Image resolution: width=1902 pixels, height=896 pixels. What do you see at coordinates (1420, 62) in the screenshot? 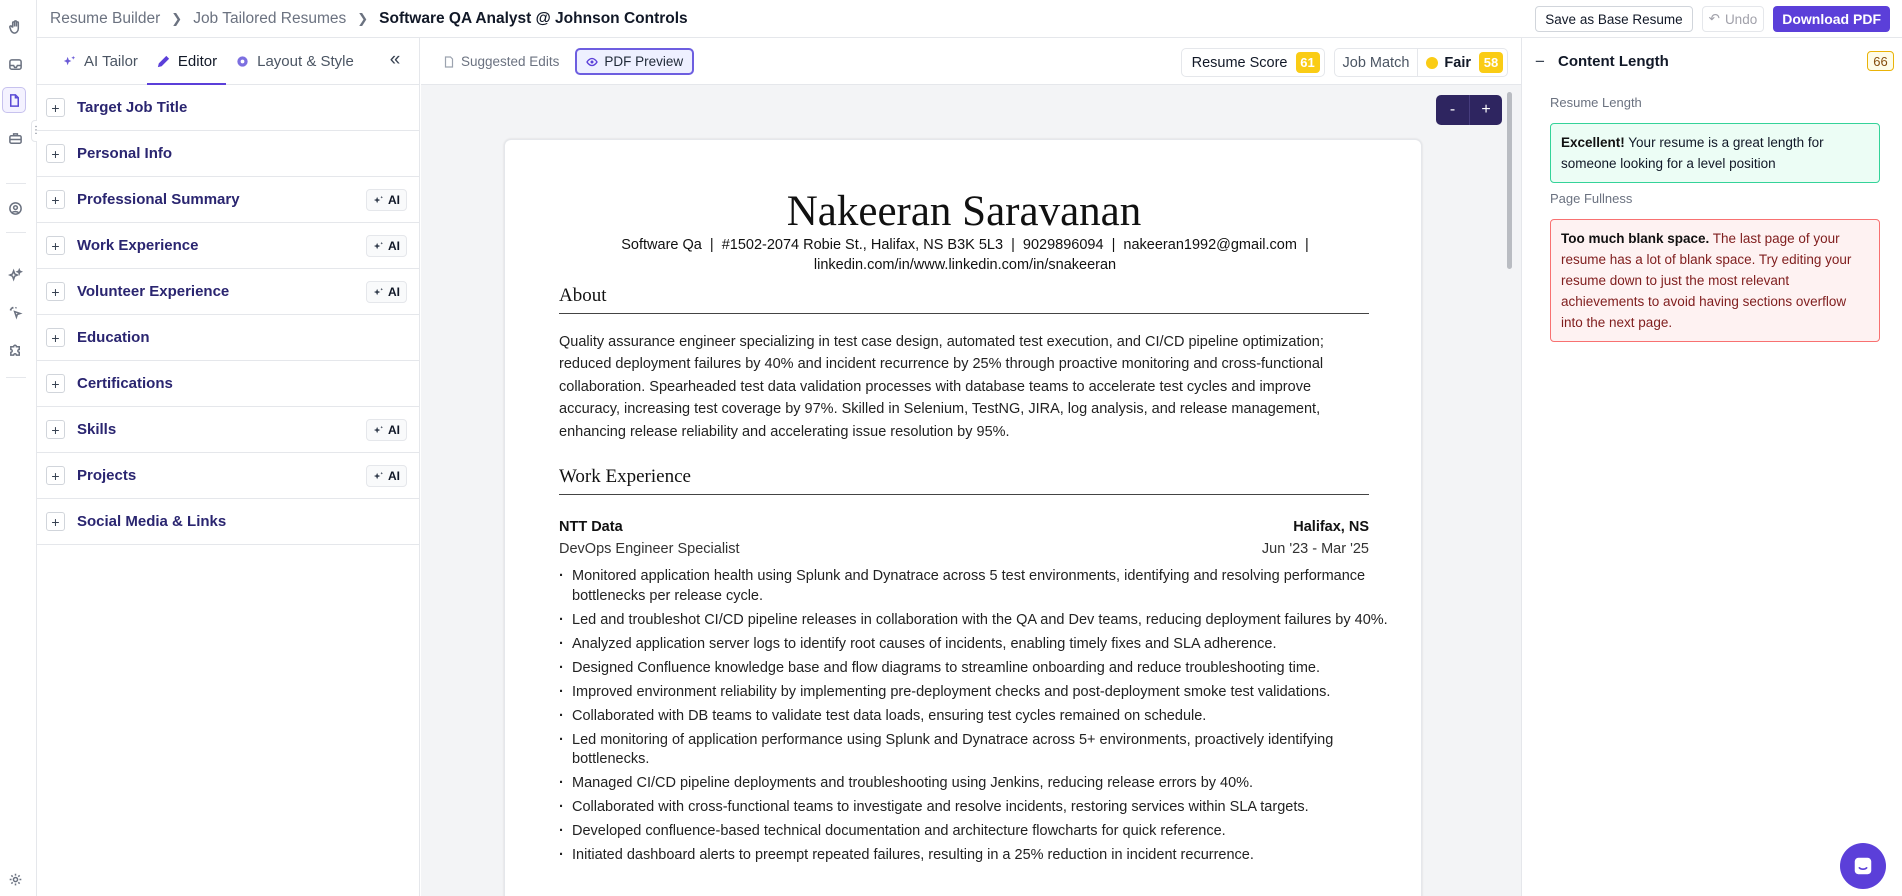
I see `job-match-score: Job Match Fair 58` at bounding box center [1420, 62].